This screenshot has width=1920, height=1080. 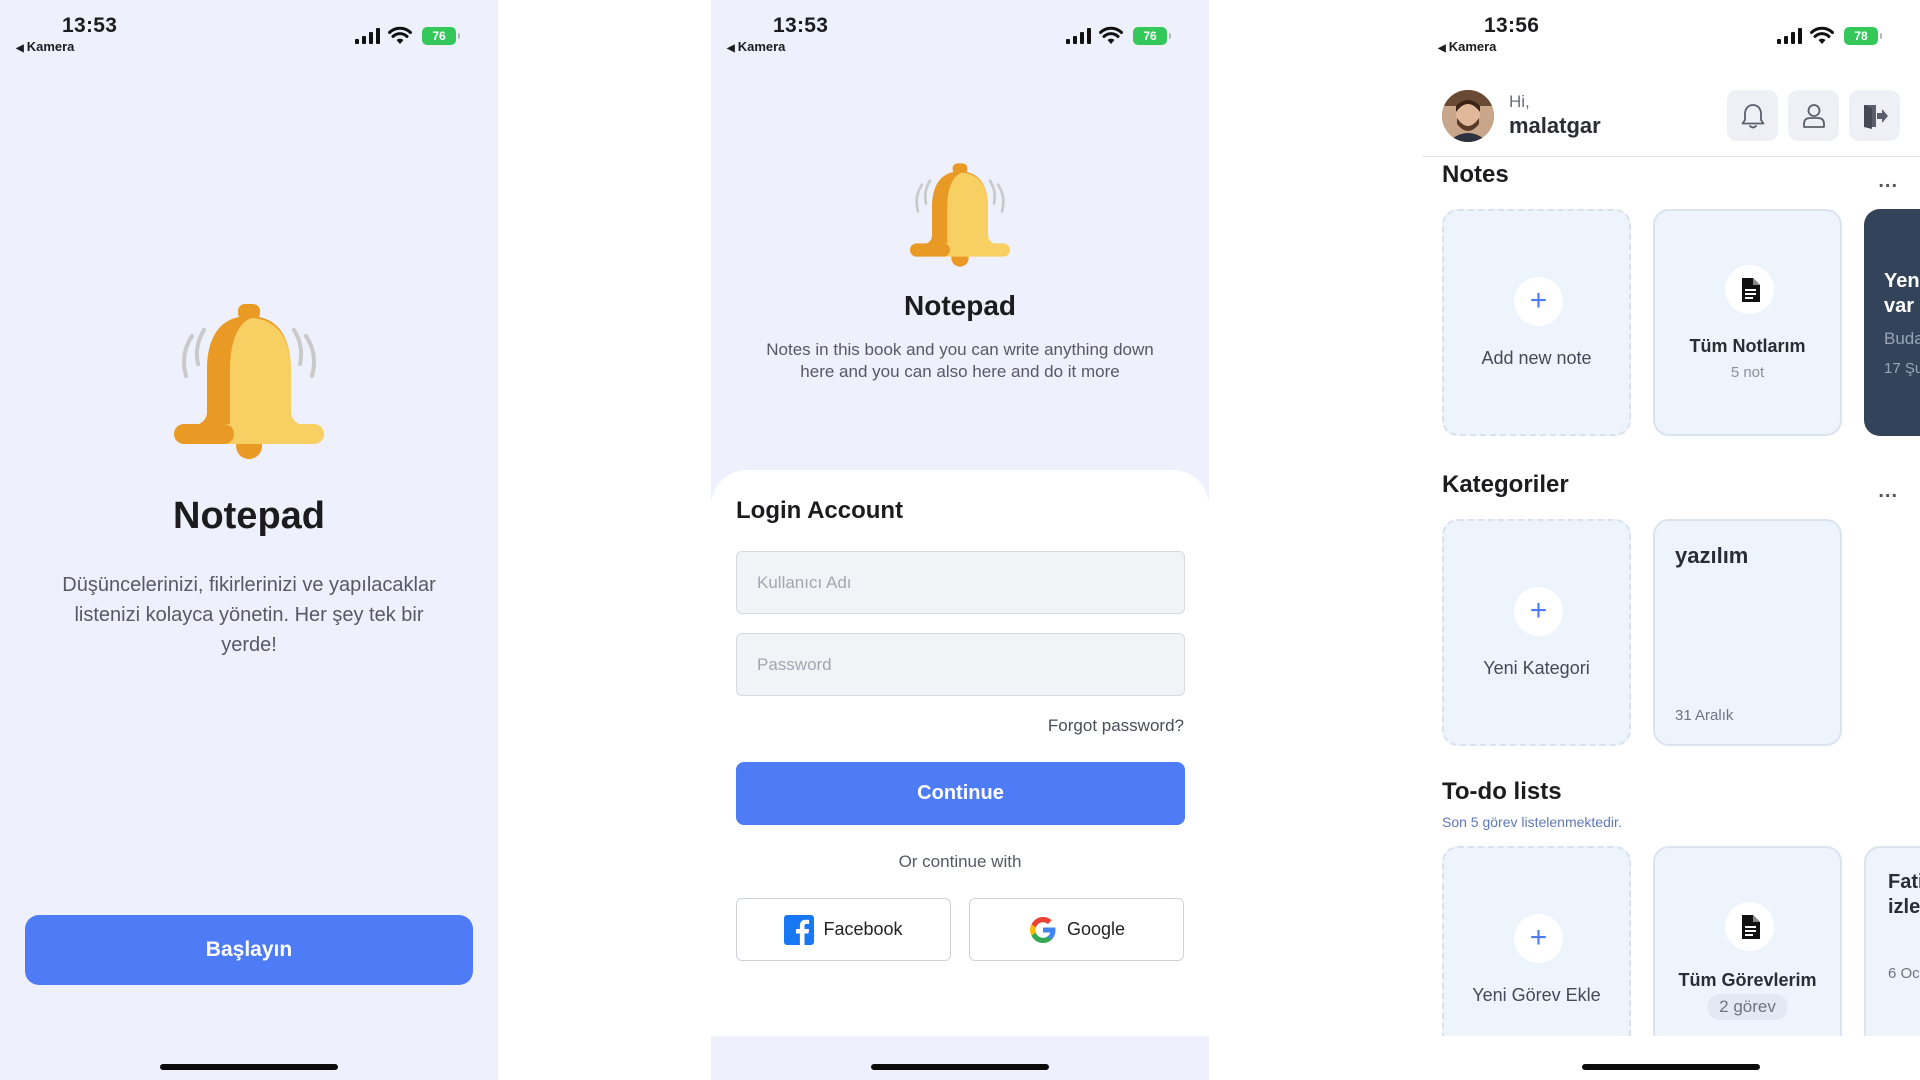 I want to click on add-note-label: Add new note, so click(x=1536, y=358).